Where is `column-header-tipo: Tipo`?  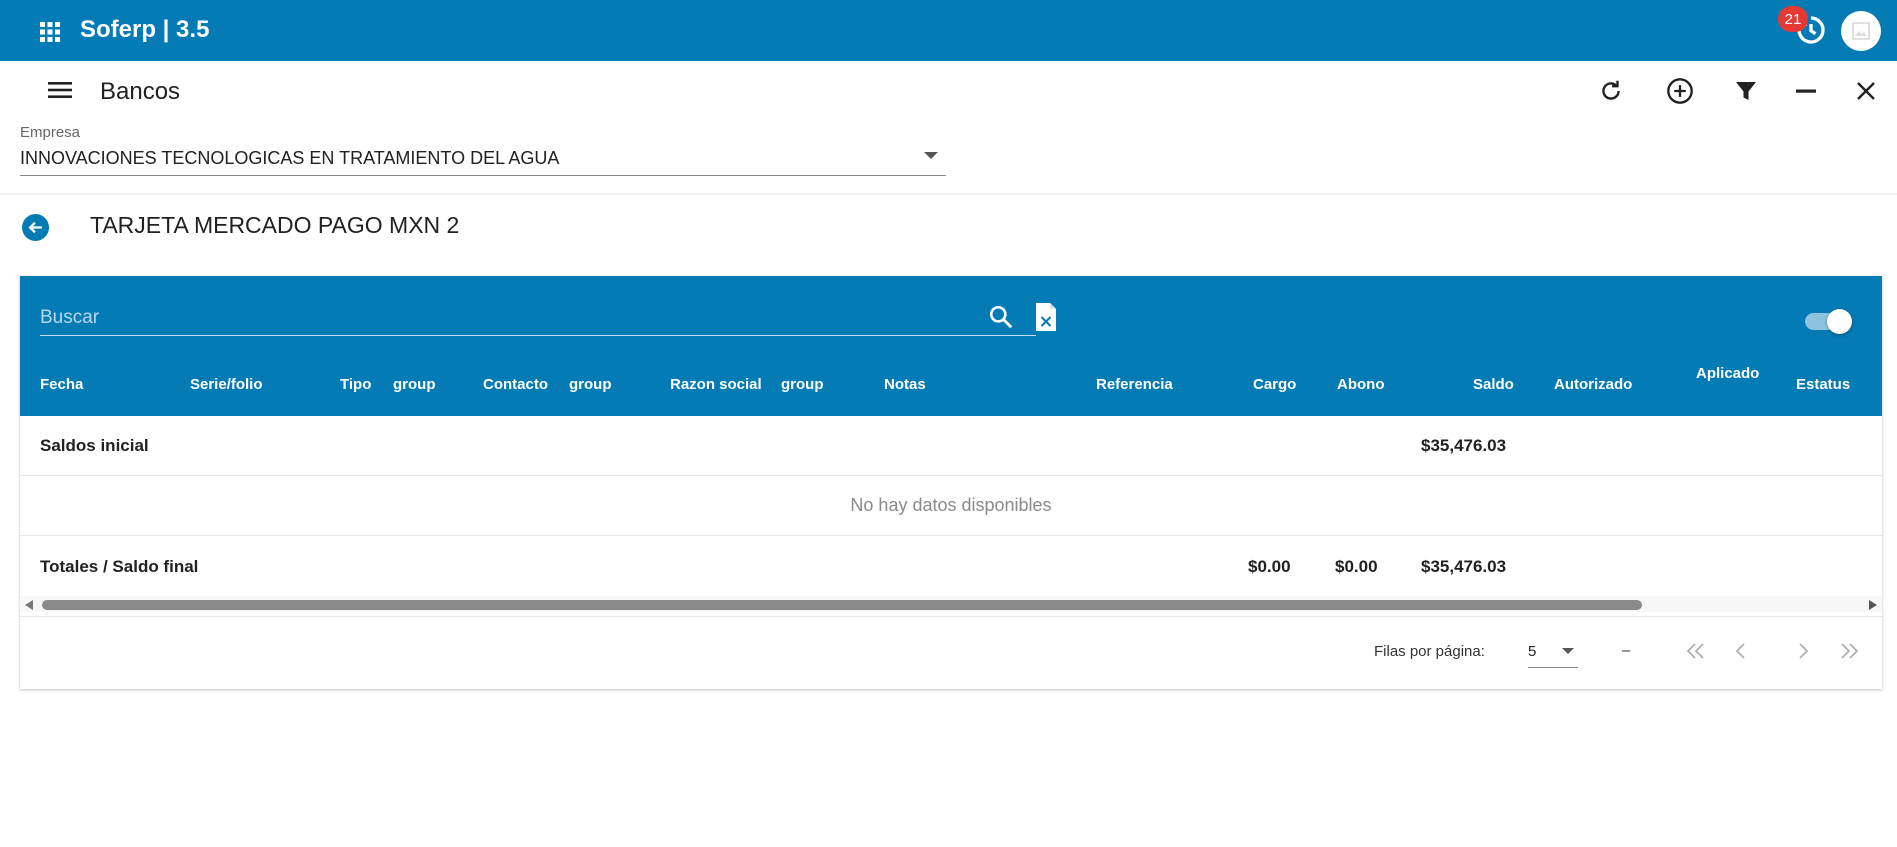
column-header-tipo: Tipo is located at coordinates (355, 384).